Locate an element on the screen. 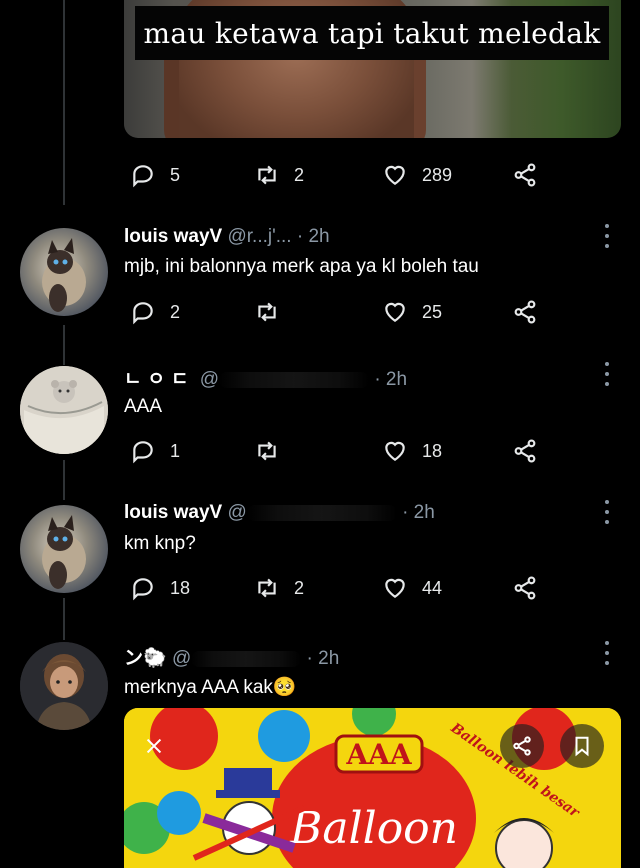 This screenshot has width=640, height=868. user-name: ン🐑 is located at coordinates (145, 658).